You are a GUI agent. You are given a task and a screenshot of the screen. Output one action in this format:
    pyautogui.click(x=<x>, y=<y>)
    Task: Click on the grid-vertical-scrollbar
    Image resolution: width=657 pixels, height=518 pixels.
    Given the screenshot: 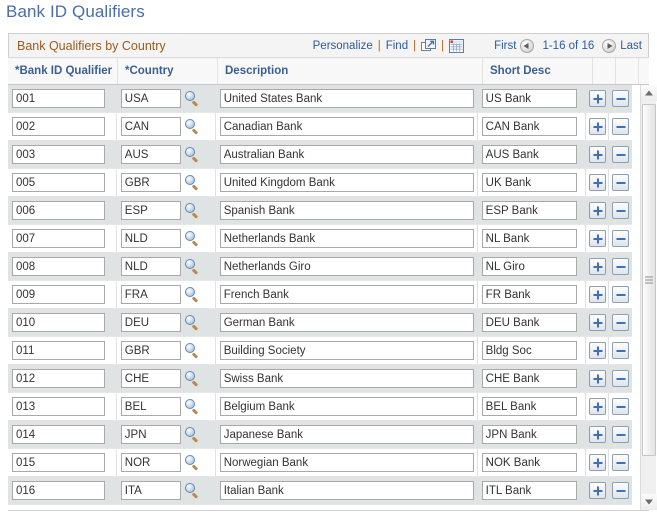 What is the action you would take?
    pyautogui.click(x=648, y=297)
    